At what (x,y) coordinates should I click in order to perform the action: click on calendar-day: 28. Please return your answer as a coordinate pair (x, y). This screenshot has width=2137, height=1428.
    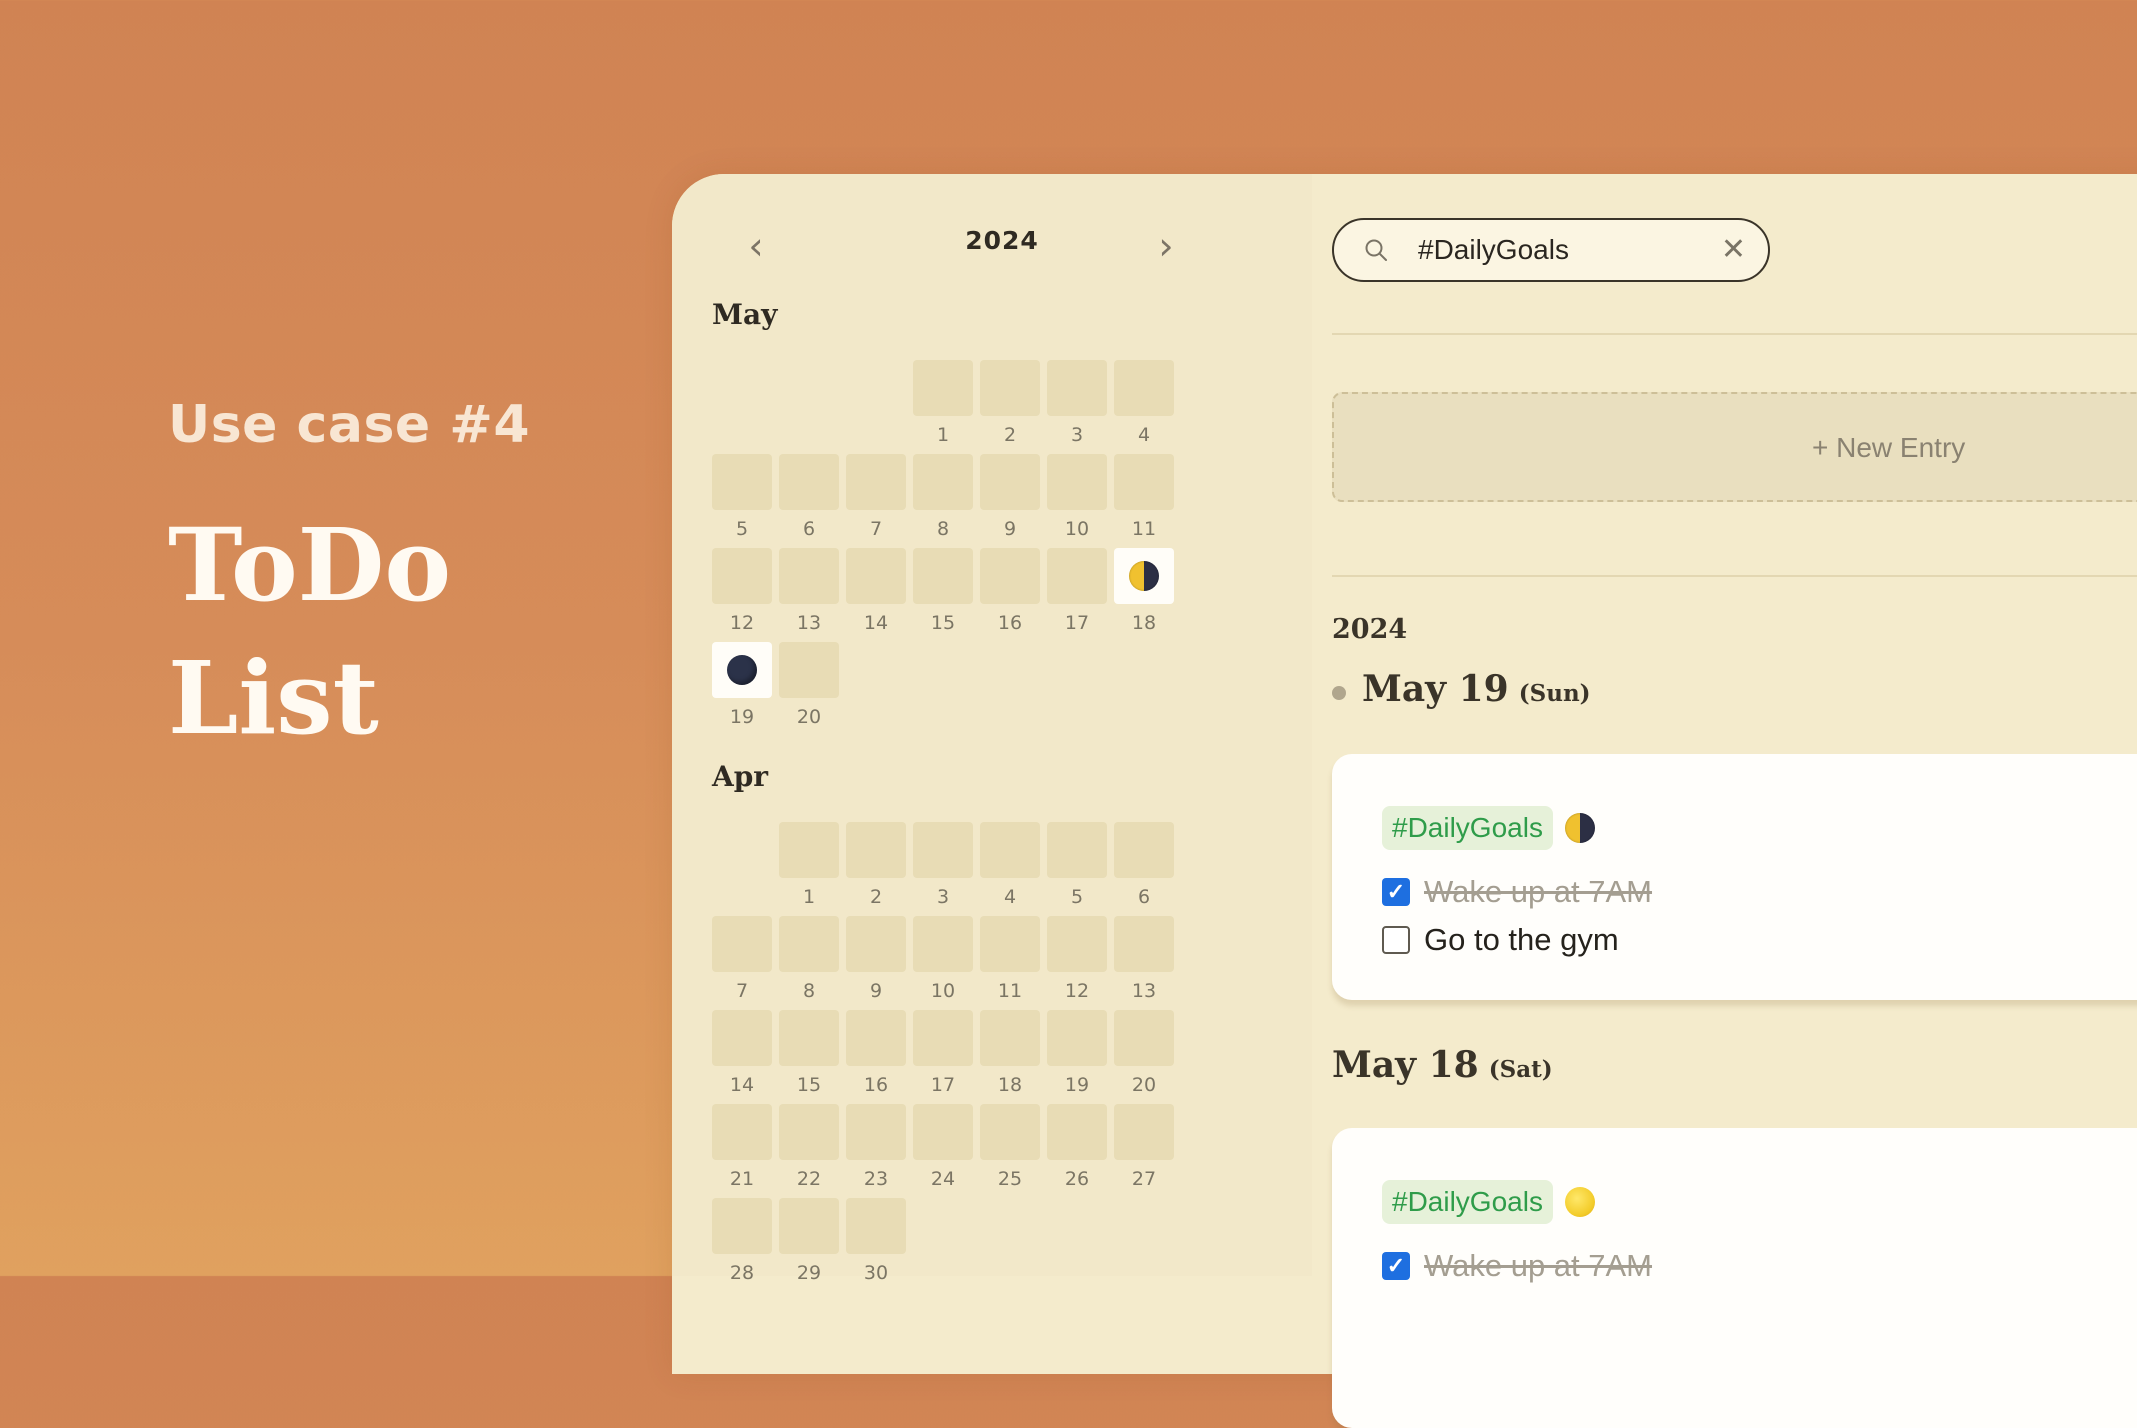
    Looking at the image, I should click on (742, 1241).